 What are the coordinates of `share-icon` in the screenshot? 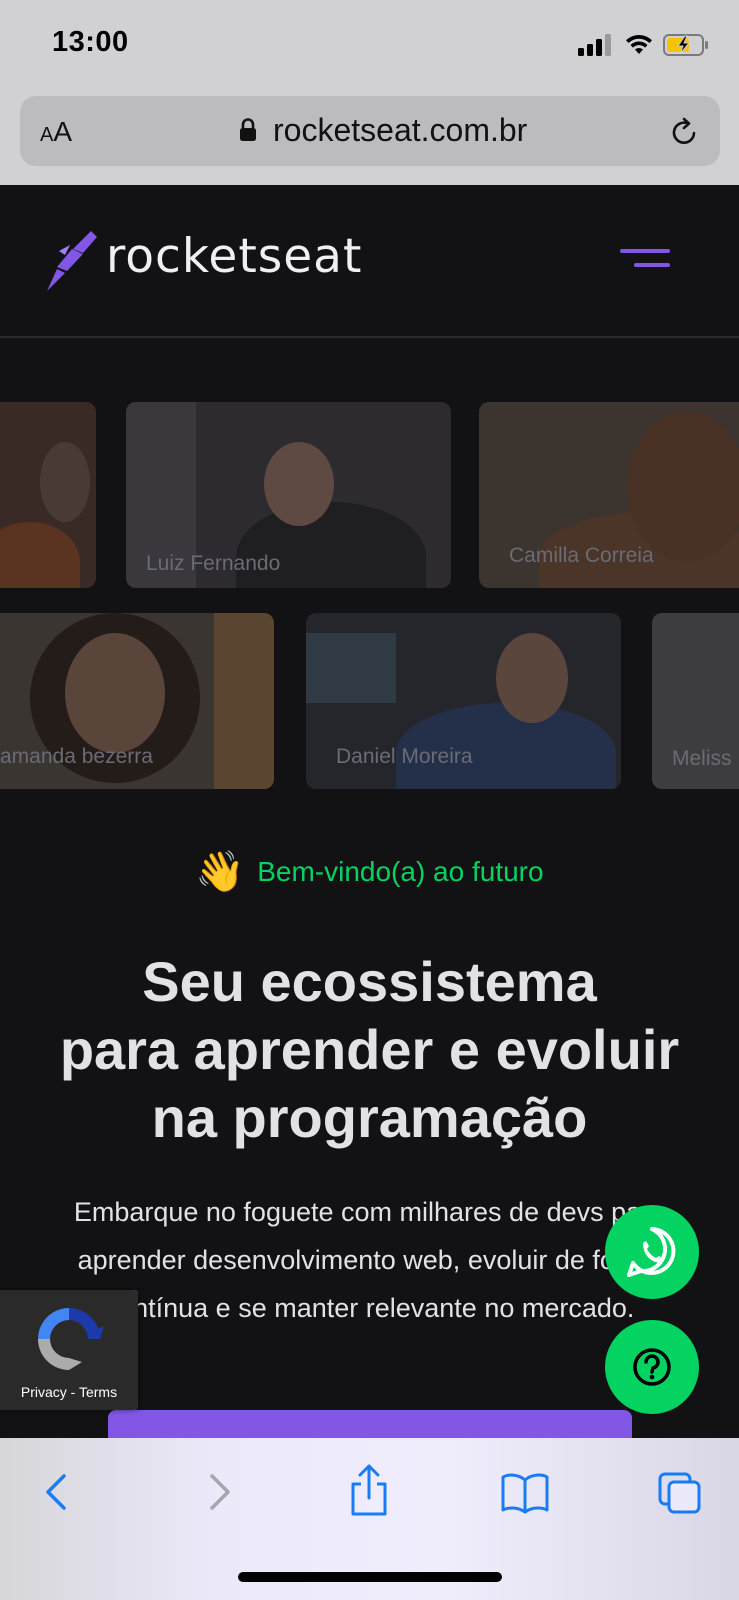 It's located at (369, 1490).